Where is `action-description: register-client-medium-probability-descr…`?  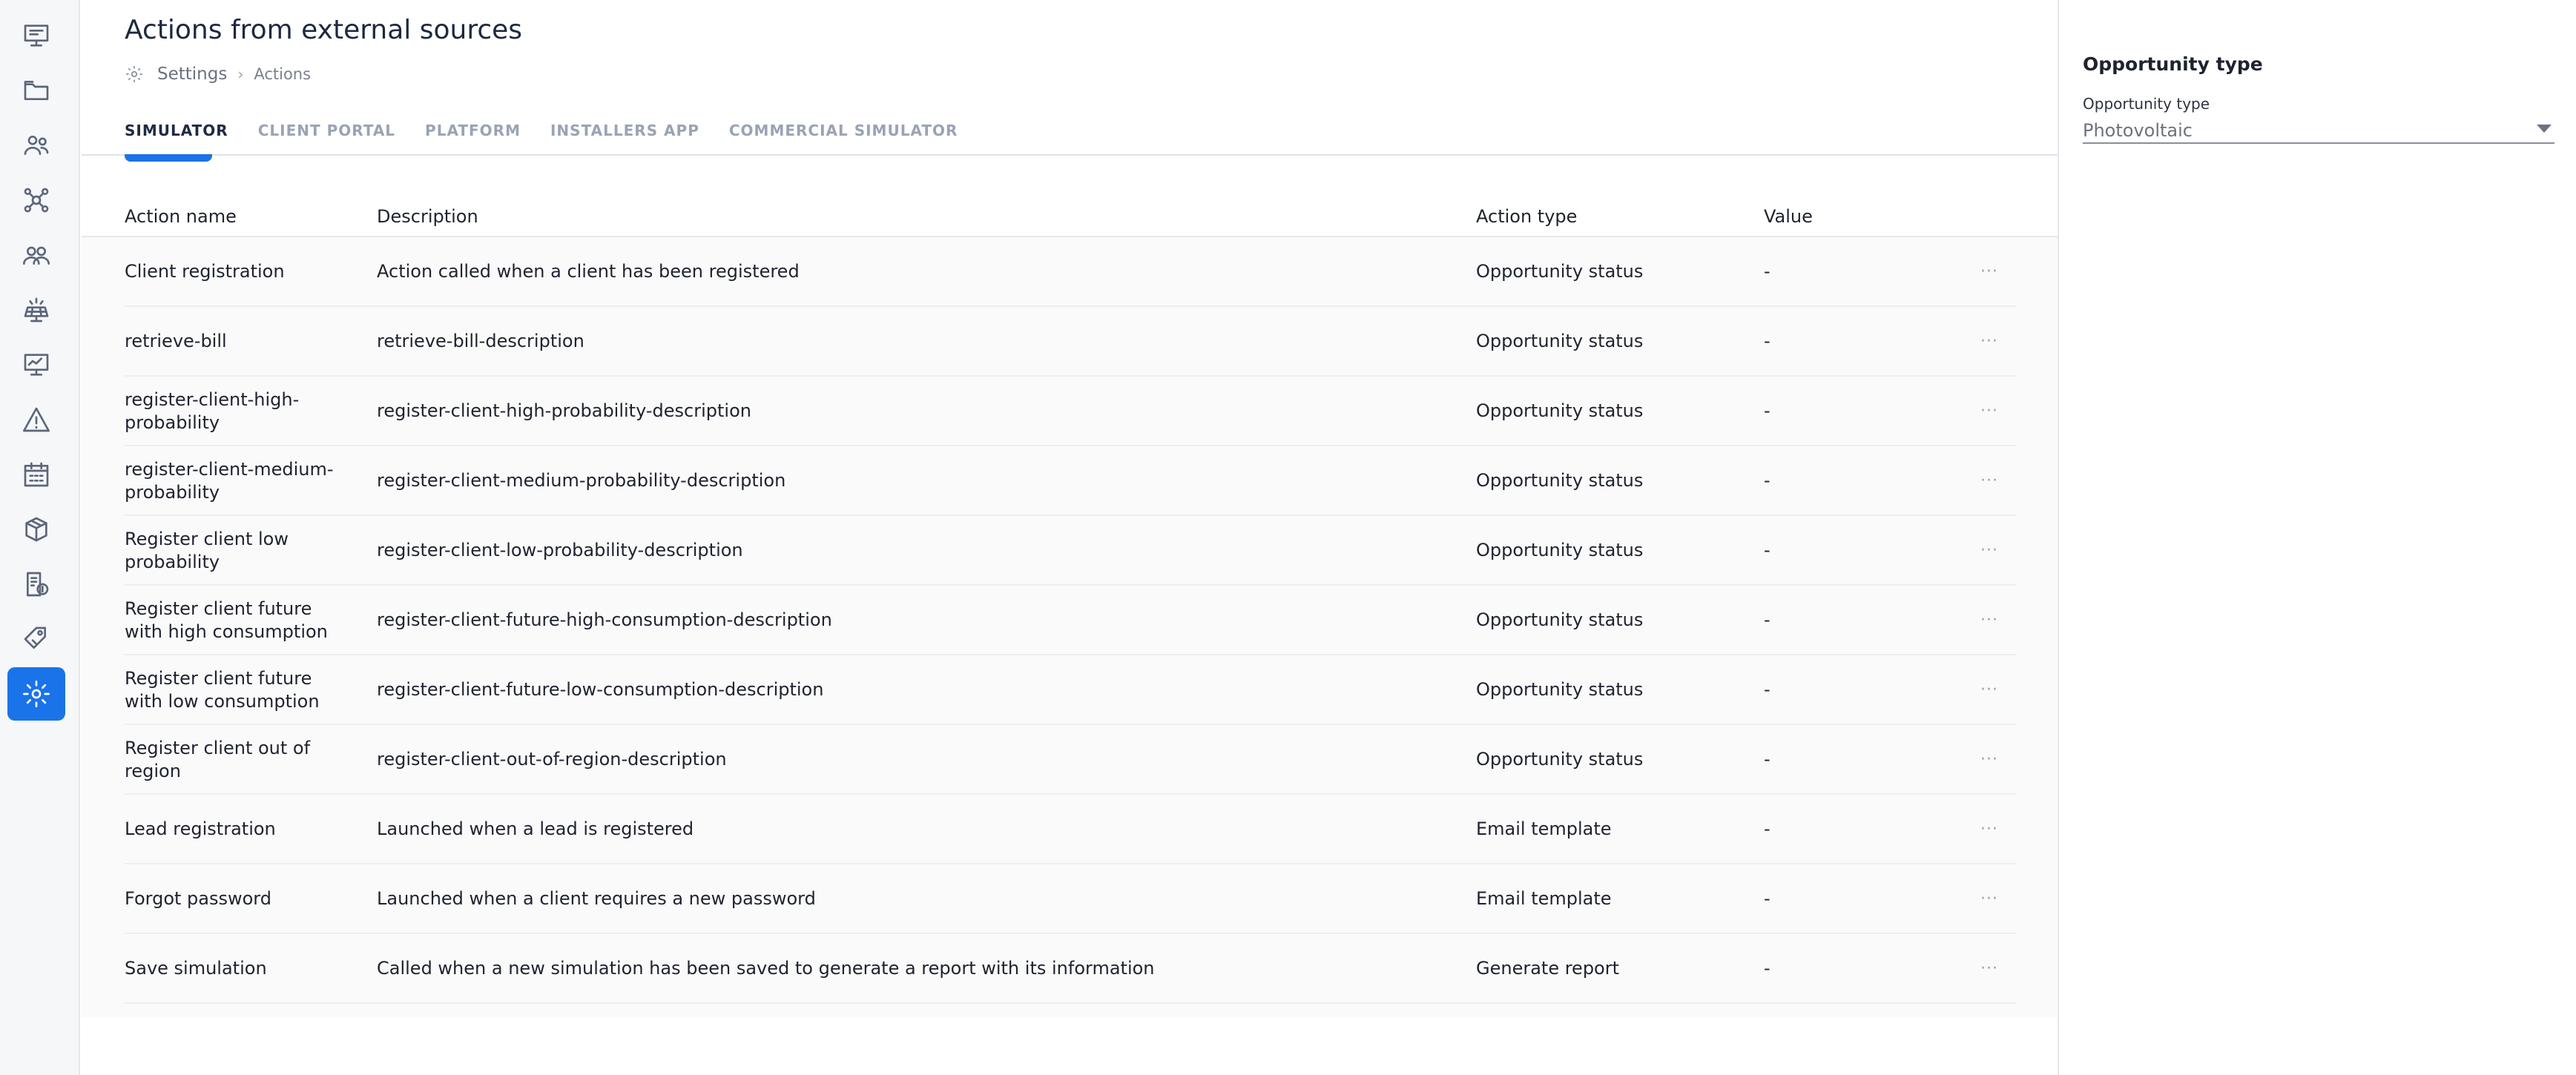
action-description: register-client-medium-probability-descr… is located at coordinates (582, 481).